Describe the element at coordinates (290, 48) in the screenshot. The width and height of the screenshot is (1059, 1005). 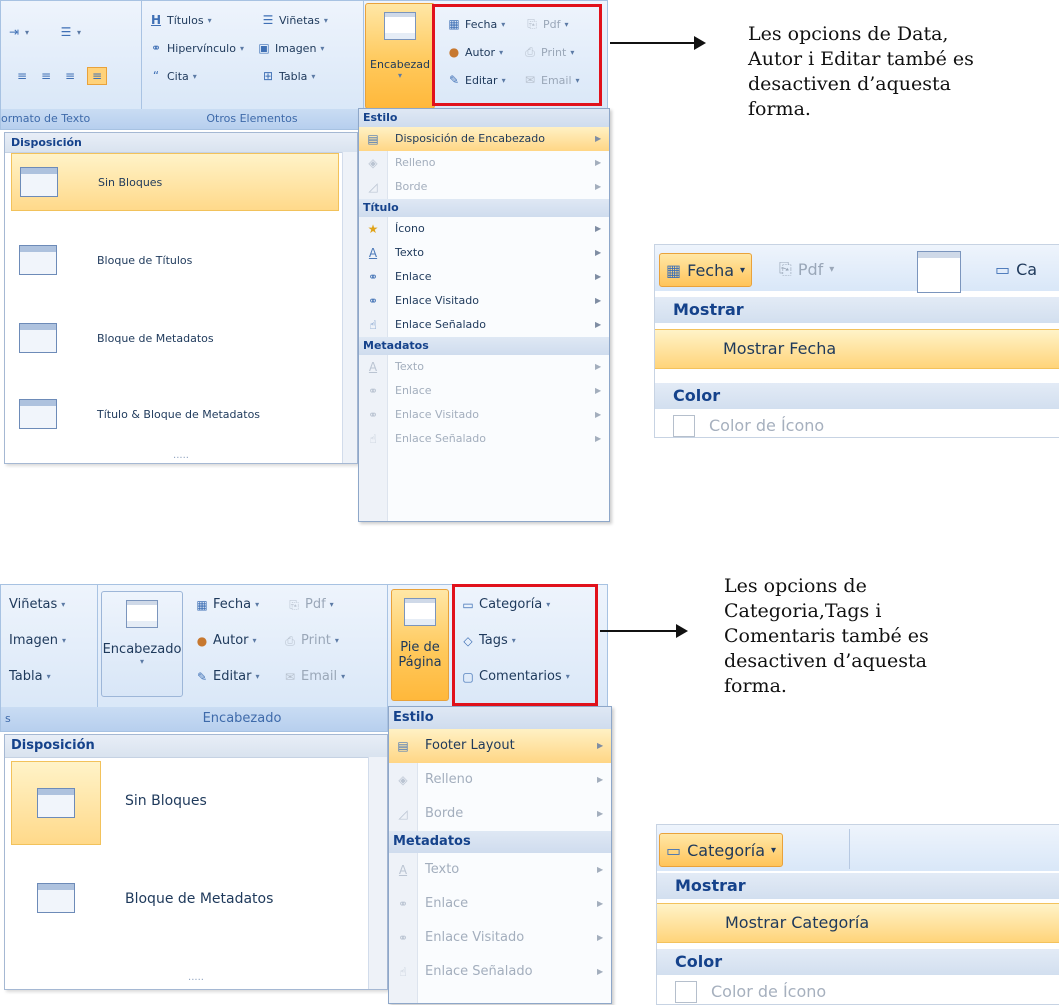
I see `imagen-button: ▣ Imagen ▾` at that location.